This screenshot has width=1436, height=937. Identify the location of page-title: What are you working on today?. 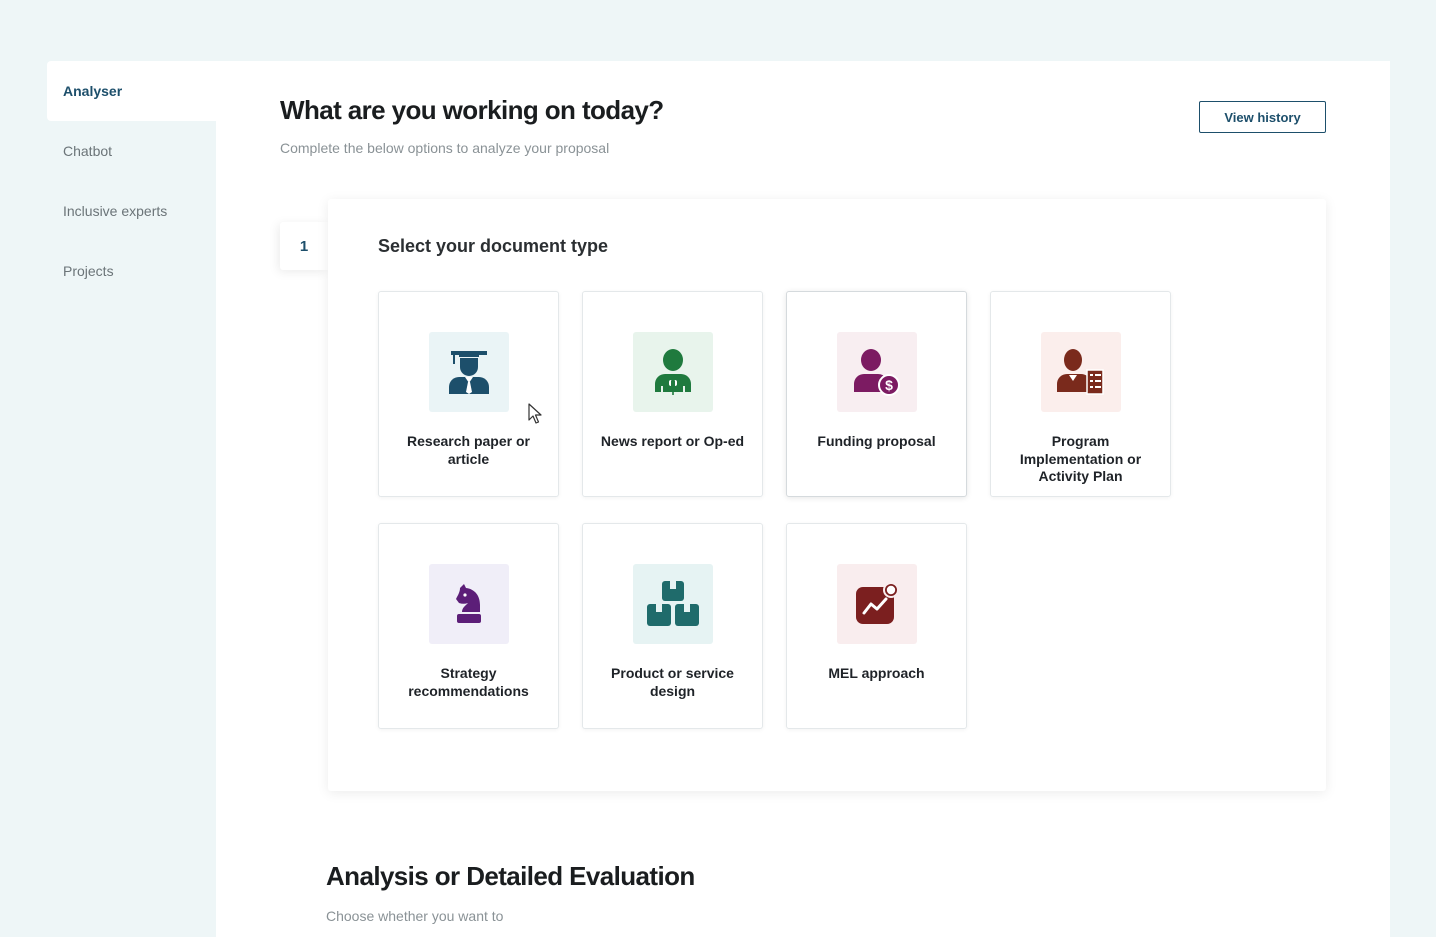
(472, 110).